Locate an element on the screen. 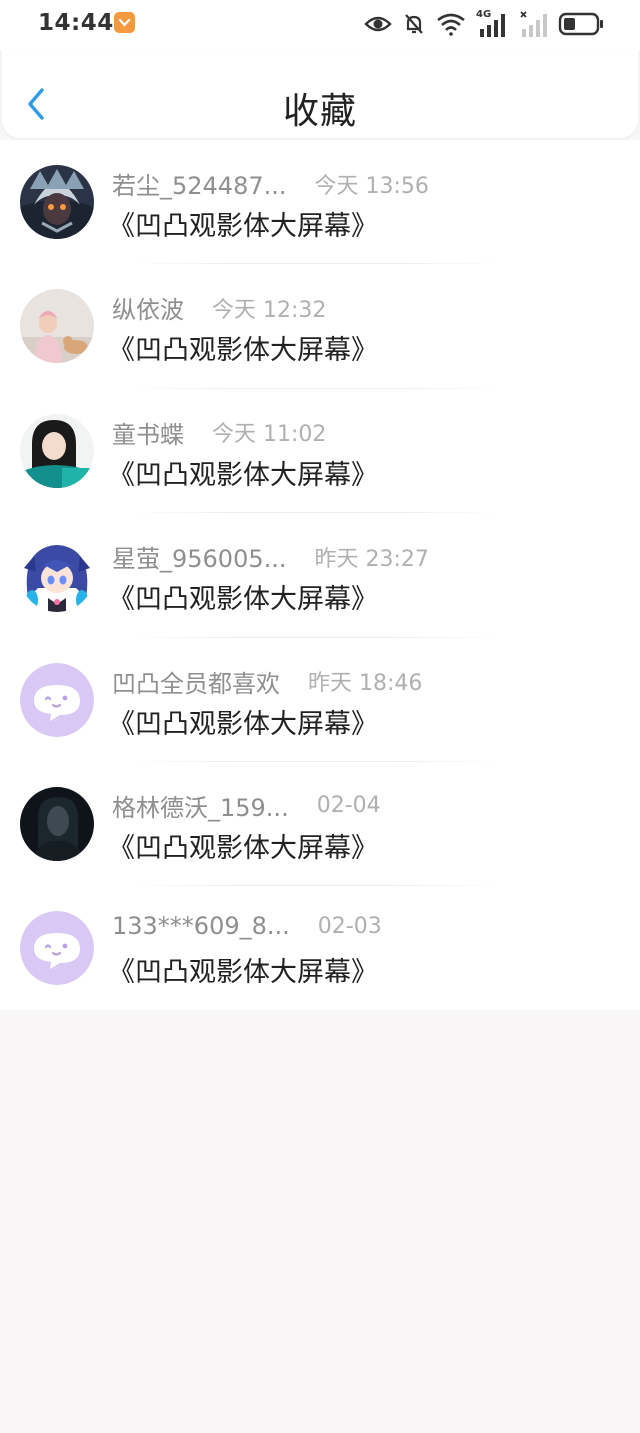  list-item: 星萤_956005... 昨天 23:27 《凹凸观影体大屏幕》 is located at coordinates (320, 575).